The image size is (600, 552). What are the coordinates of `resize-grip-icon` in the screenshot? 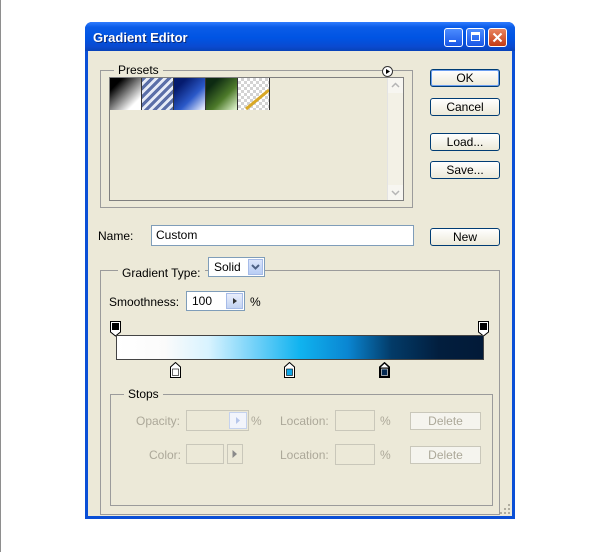 It's located at (505, 509).